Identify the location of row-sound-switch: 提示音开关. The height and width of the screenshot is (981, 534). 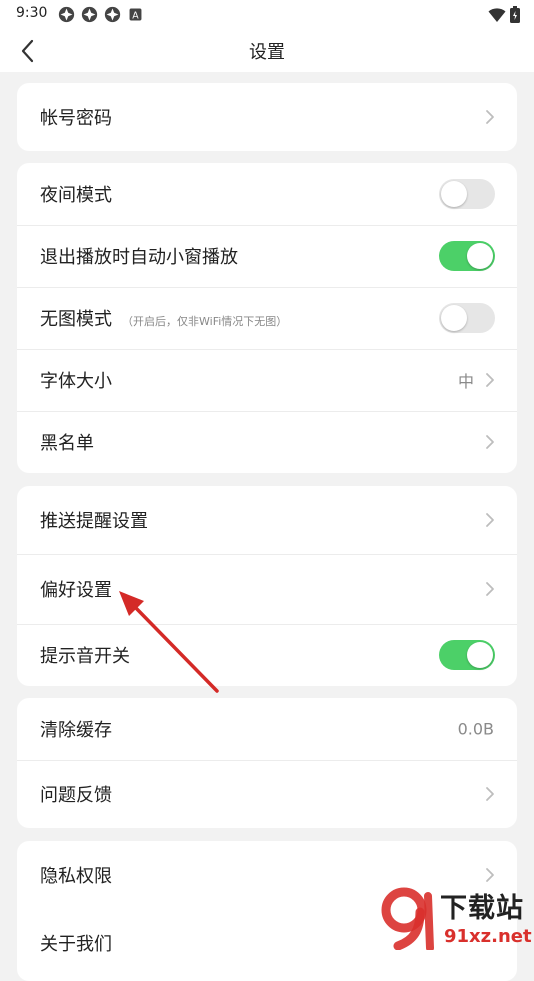
(267, 655).